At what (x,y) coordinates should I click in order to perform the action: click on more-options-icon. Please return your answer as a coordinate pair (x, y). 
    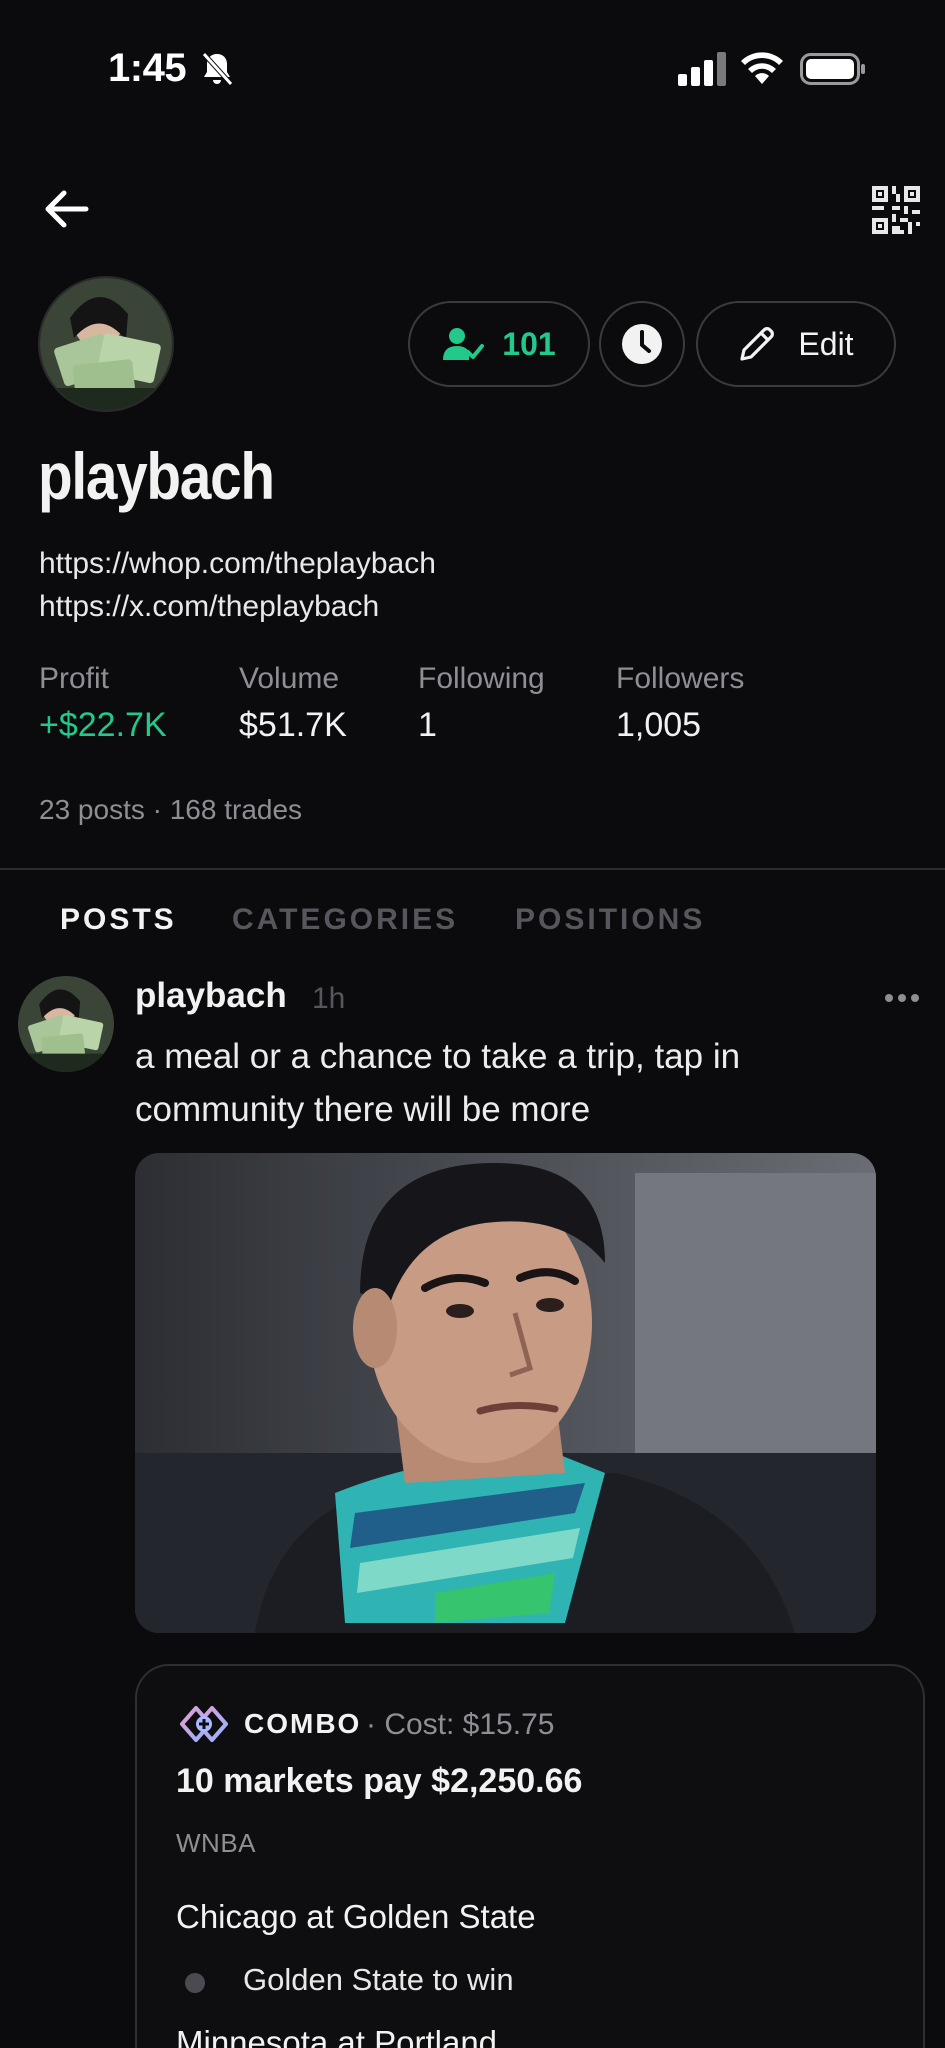
    Looking at the image, I should click on (902, 998).